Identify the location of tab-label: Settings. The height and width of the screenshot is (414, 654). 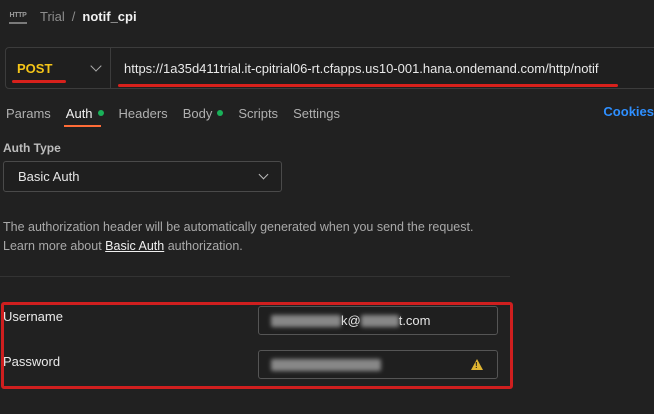
(317, 113).